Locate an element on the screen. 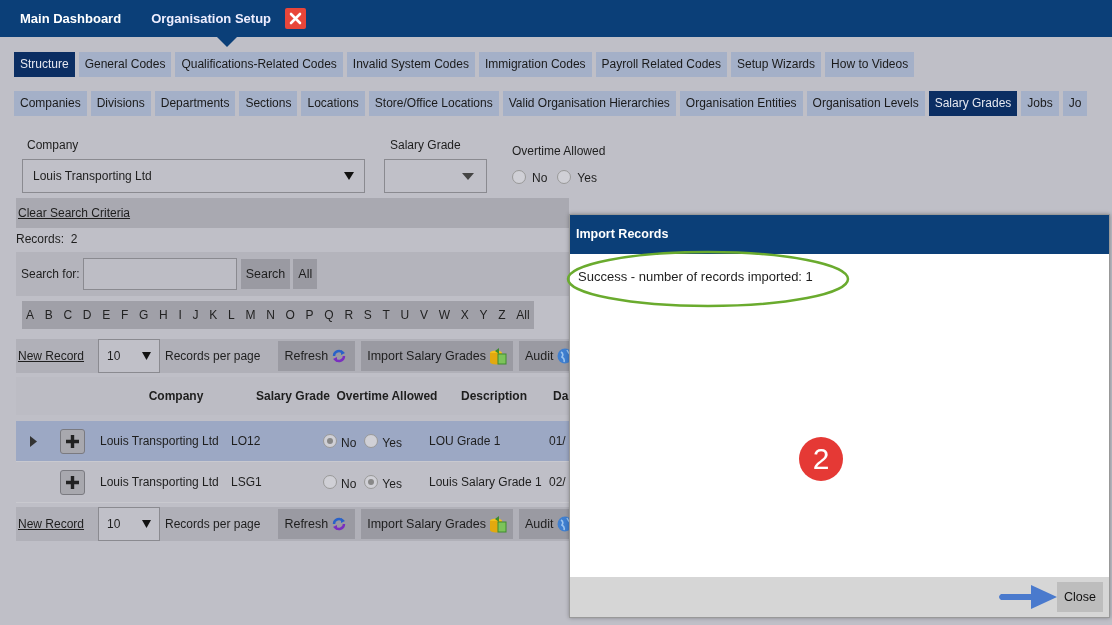 Image resolution: width=1112 pixels, height=625 pixels. tab: Companies is located at coordinates (50, 103).